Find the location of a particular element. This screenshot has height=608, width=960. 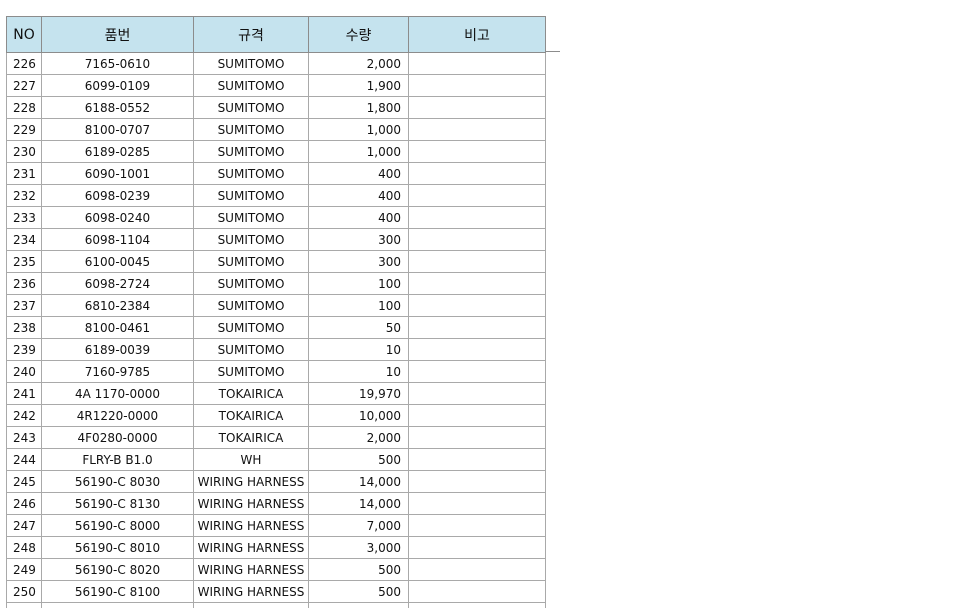

table-row: 237 6810-2384 SUMITOMO 100 is located at coordinates (276, 305).